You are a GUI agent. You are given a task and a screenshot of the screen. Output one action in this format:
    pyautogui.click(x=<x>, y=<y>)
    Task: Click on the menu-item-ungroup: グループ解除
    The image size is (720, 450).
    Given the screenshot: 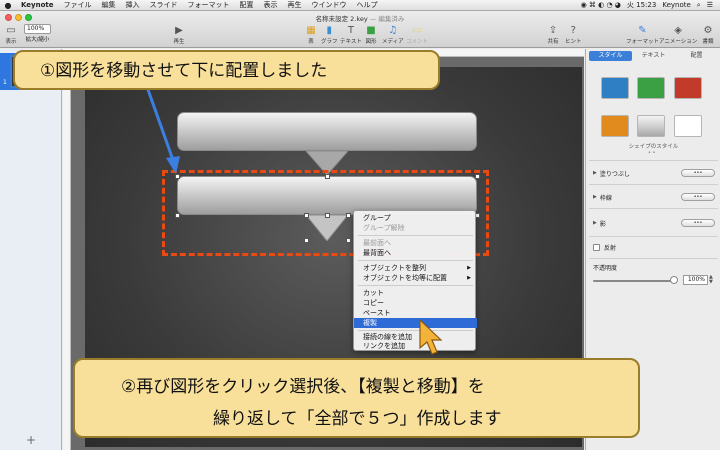 What is the action you would take?
    pyautogui.click(x=415, y=228)
    